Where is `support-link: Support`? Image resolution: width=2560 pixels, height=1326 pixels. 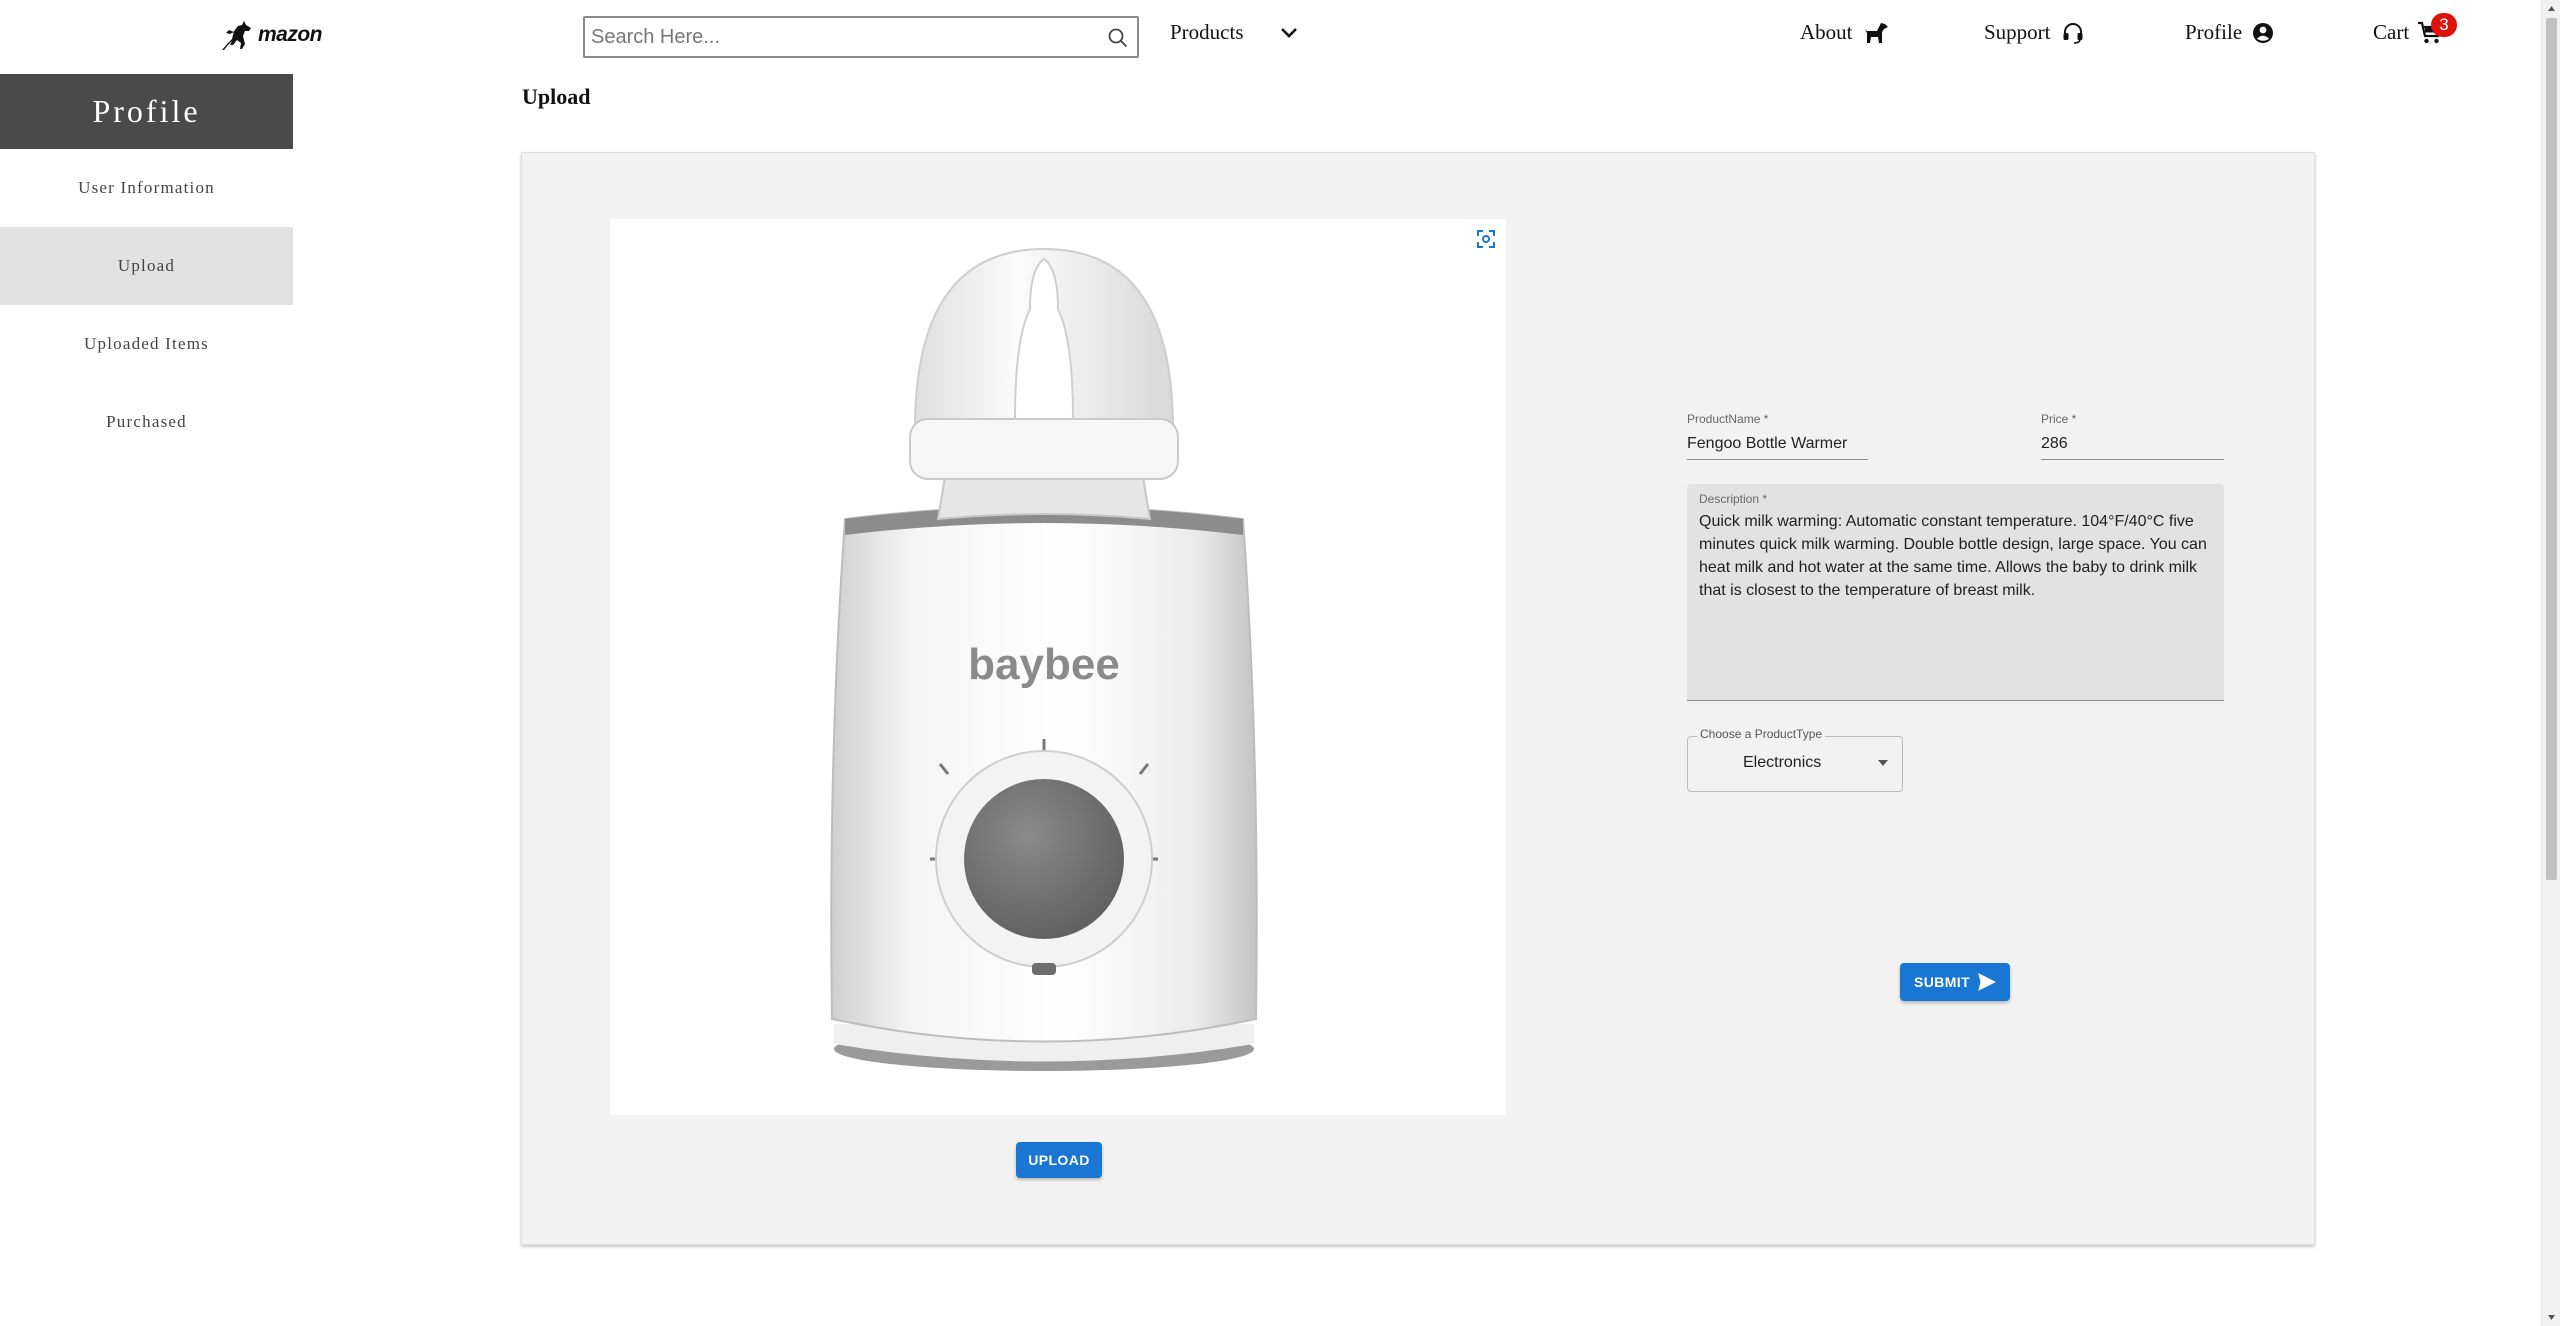
support-link: Support is located at coordinates (2034, 32).